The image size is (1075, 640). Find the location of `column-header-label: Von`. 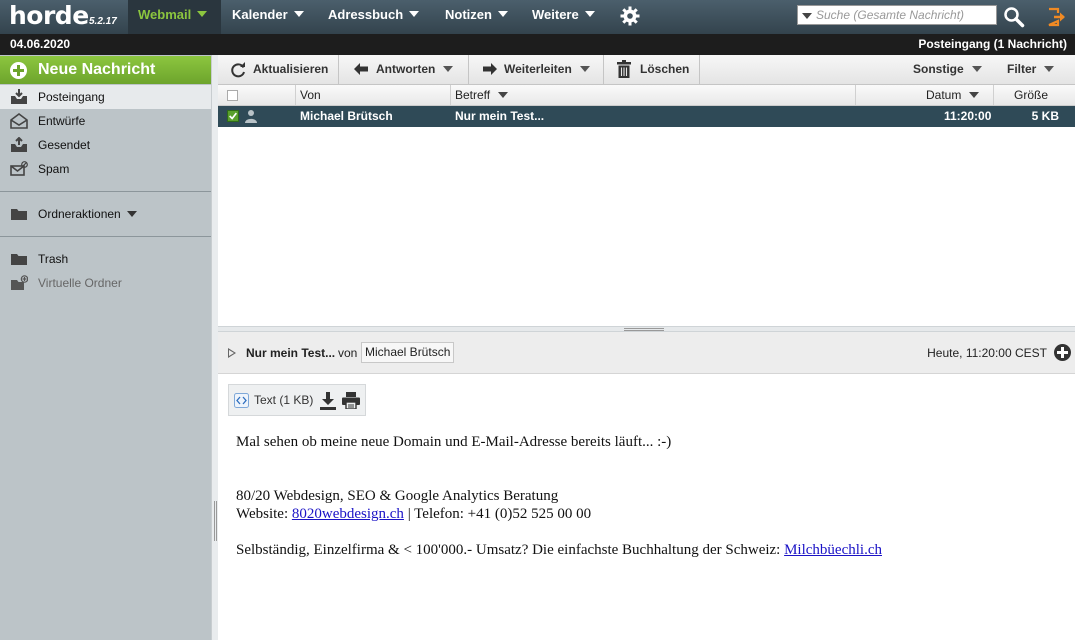

column-header-label: Von is located at coordinates (310, 95).